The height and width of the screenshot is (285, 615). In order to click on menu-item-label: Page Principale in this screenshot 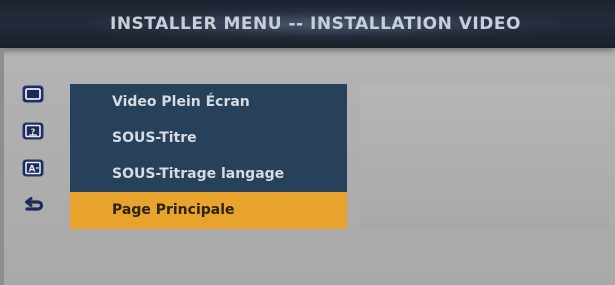, I will do `click(173, 210)`.